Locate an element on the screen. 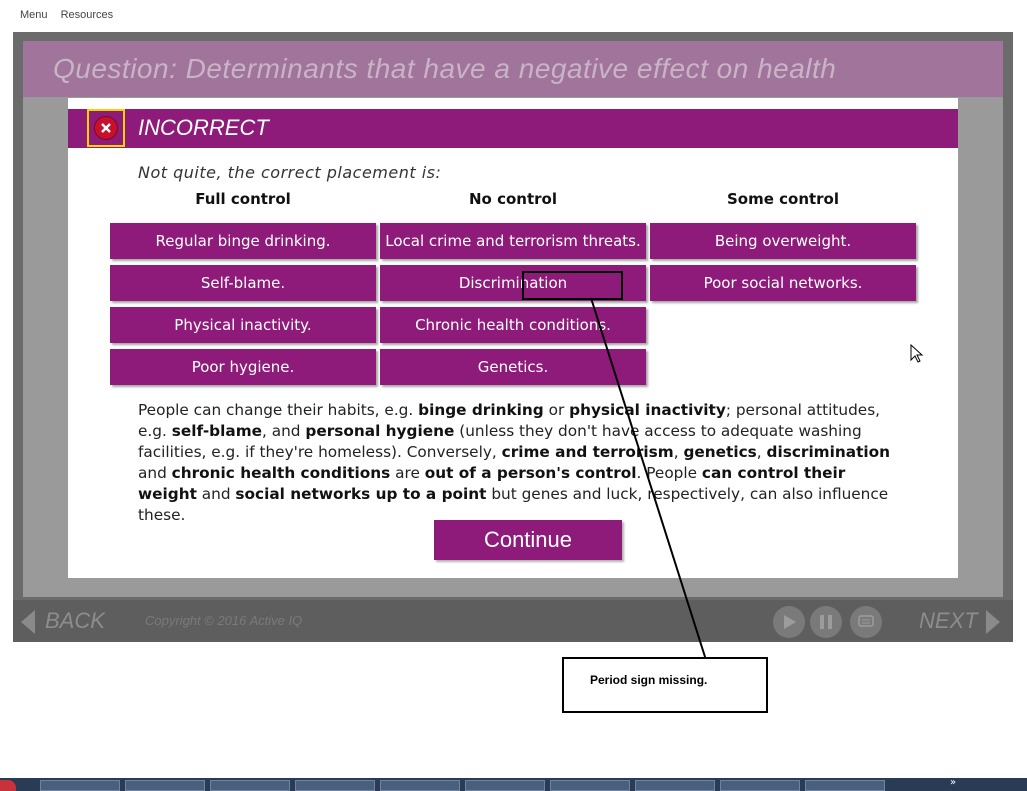 The height and width of the screenshot is (791, 1027). pause-icon is located at coordinates (826, 622).